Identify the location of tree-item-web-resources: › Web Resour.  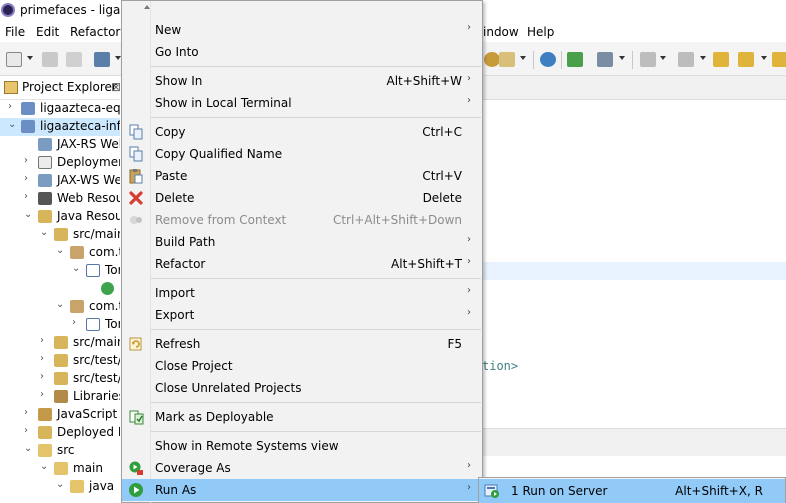
(60, 199).